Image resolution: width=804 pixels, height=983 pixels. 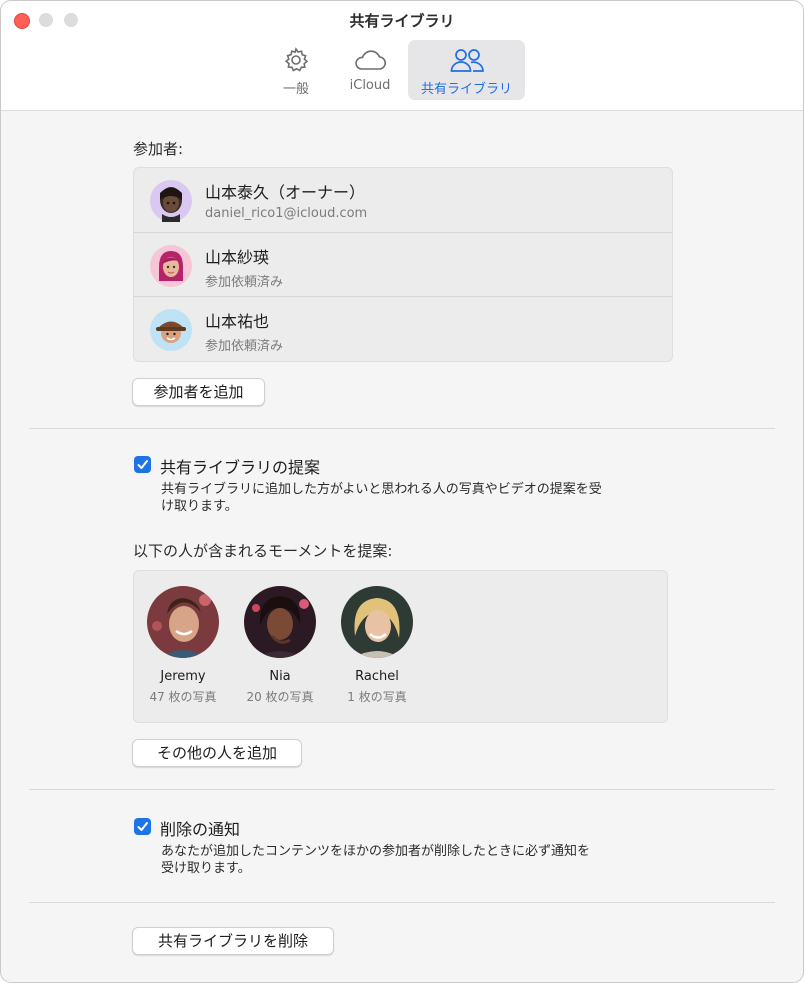 What do you see at coordinates (217, 753) in the screenshot?
I see `add-other-people-button: その他の人を追加` at bounding box center [217, 753].